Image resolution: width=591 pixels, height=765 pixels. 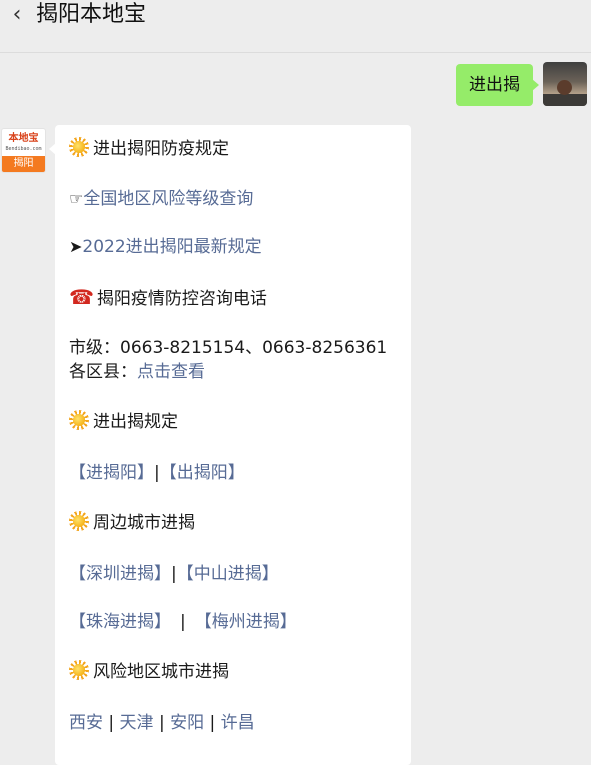 What do you see at coordinates (174, 574) in the screenshot?
I see `nearby-links-line-1: 【深圳进揭】|【中山进揭】` at bounding box center [174, 574].